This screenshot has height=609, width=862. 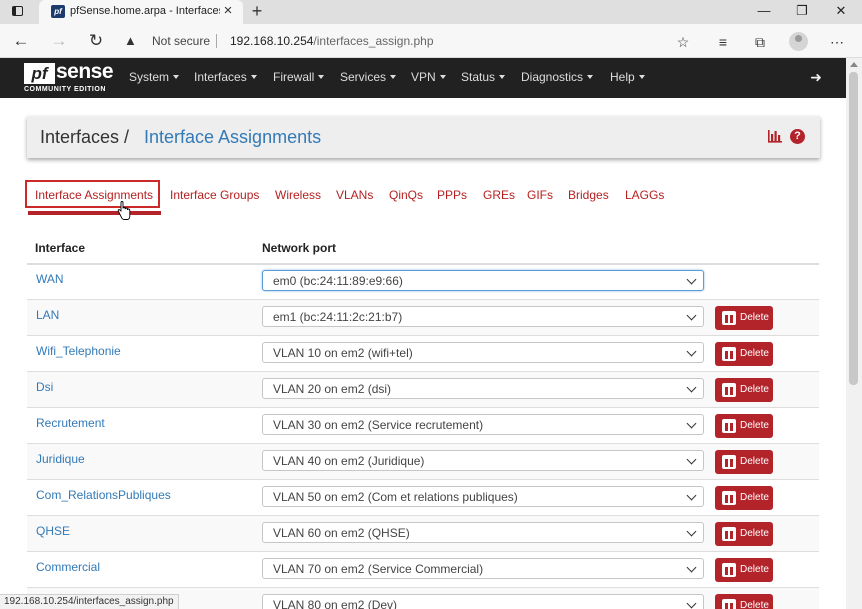 What do you see at coordinates (124, 210) in the screenshot?
I see `hand-cursor-icon` at bounding box center [124, 210].